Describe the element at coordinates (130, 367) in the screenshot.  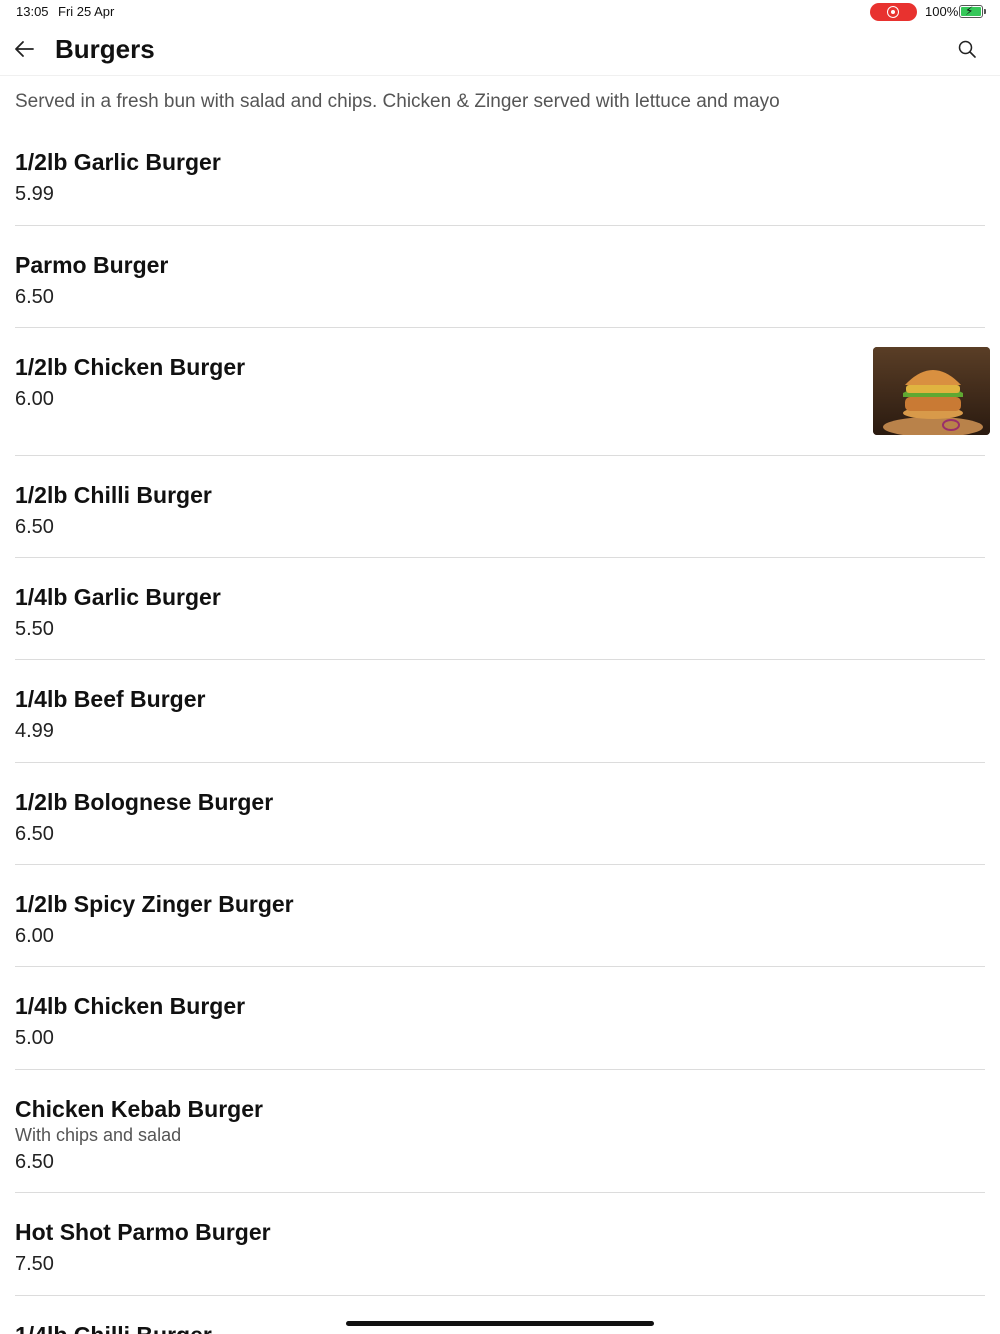
I see `item-name: 1/2lb Chicken Burger` at that location.